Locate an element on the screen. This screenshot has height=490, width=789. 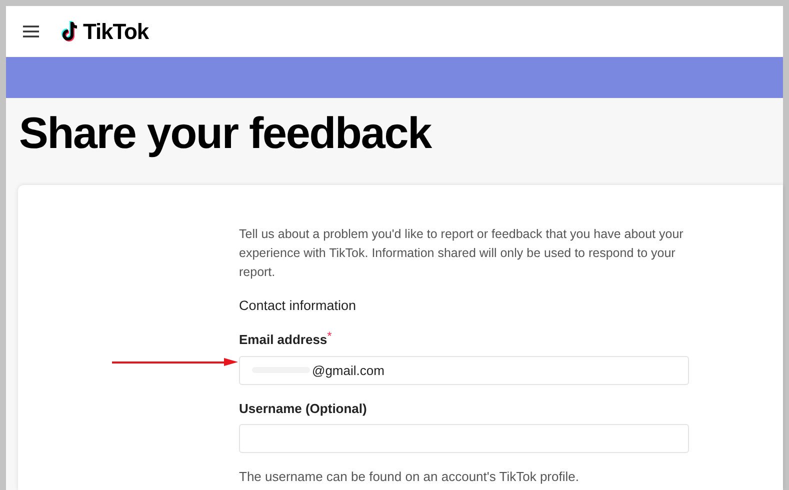
intro-text: Tell us about a problem you'd like to report or feedback that you have about your experience with TikTok. Information shared will only be used to respond to your report. is located at coordinates (461, 253).